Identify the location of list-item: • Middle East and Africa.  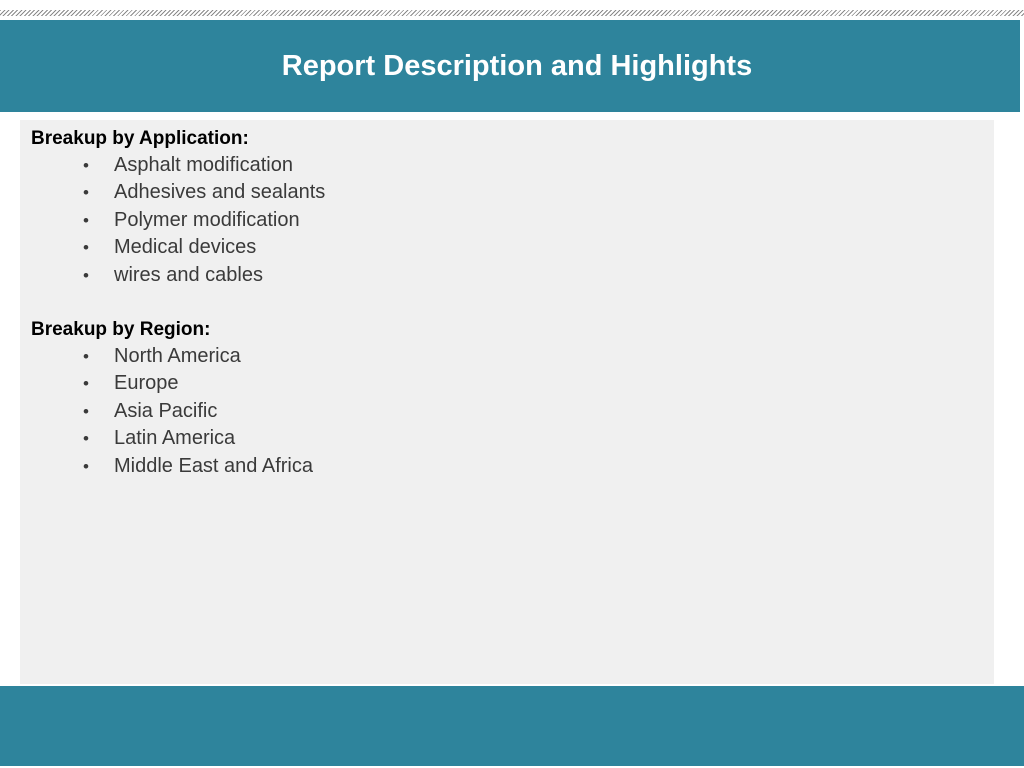
(166, 466).